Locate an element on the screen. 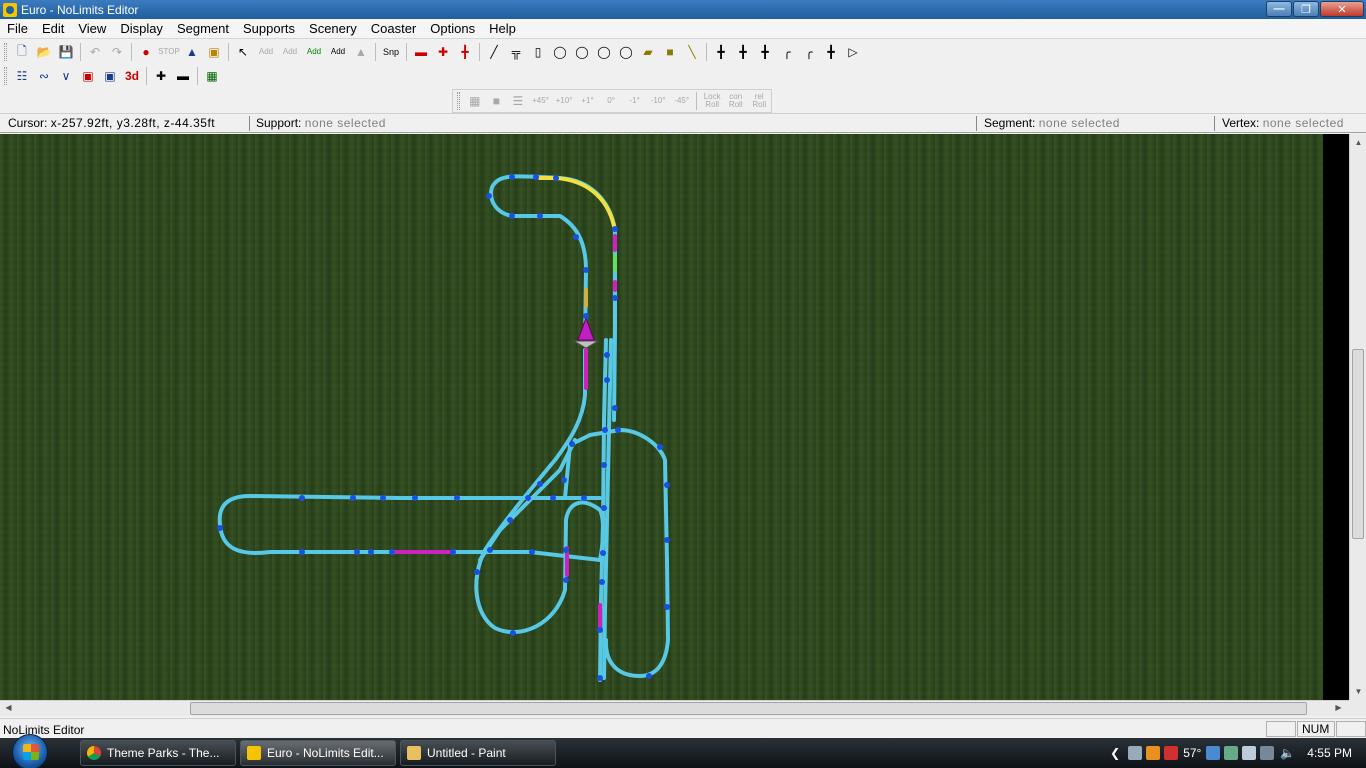 Image resolution: width=1366 pixels, height=768 pixels. menu-help: Help is located at coordinates (502, 28).